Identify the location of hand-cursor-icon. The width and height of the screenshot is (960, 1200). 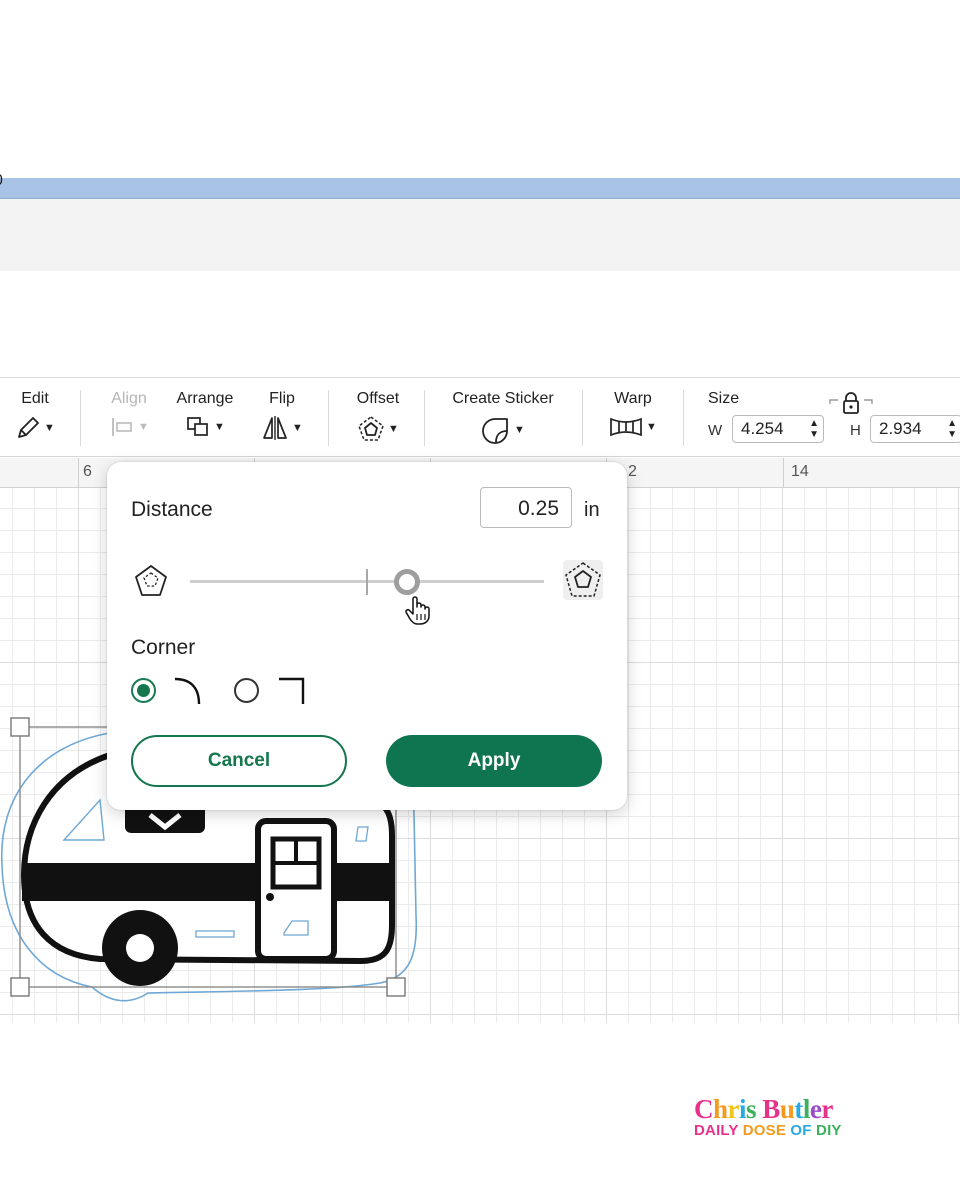
(417, 610).